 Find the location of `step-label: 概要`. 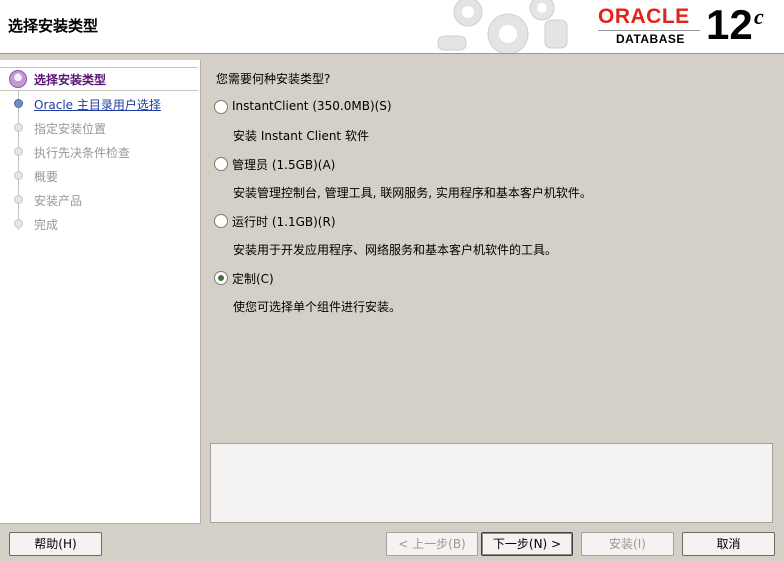

step-label: 概要 is located at coordinates (46, 177).